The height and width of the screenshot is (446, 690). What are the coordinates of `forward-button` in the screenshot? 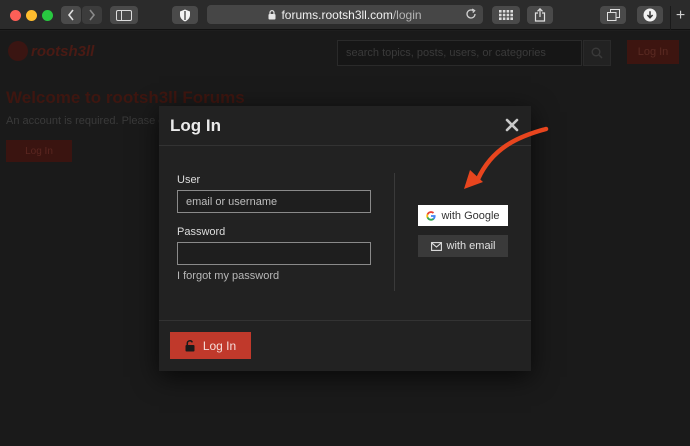 It's located at (92, 15).